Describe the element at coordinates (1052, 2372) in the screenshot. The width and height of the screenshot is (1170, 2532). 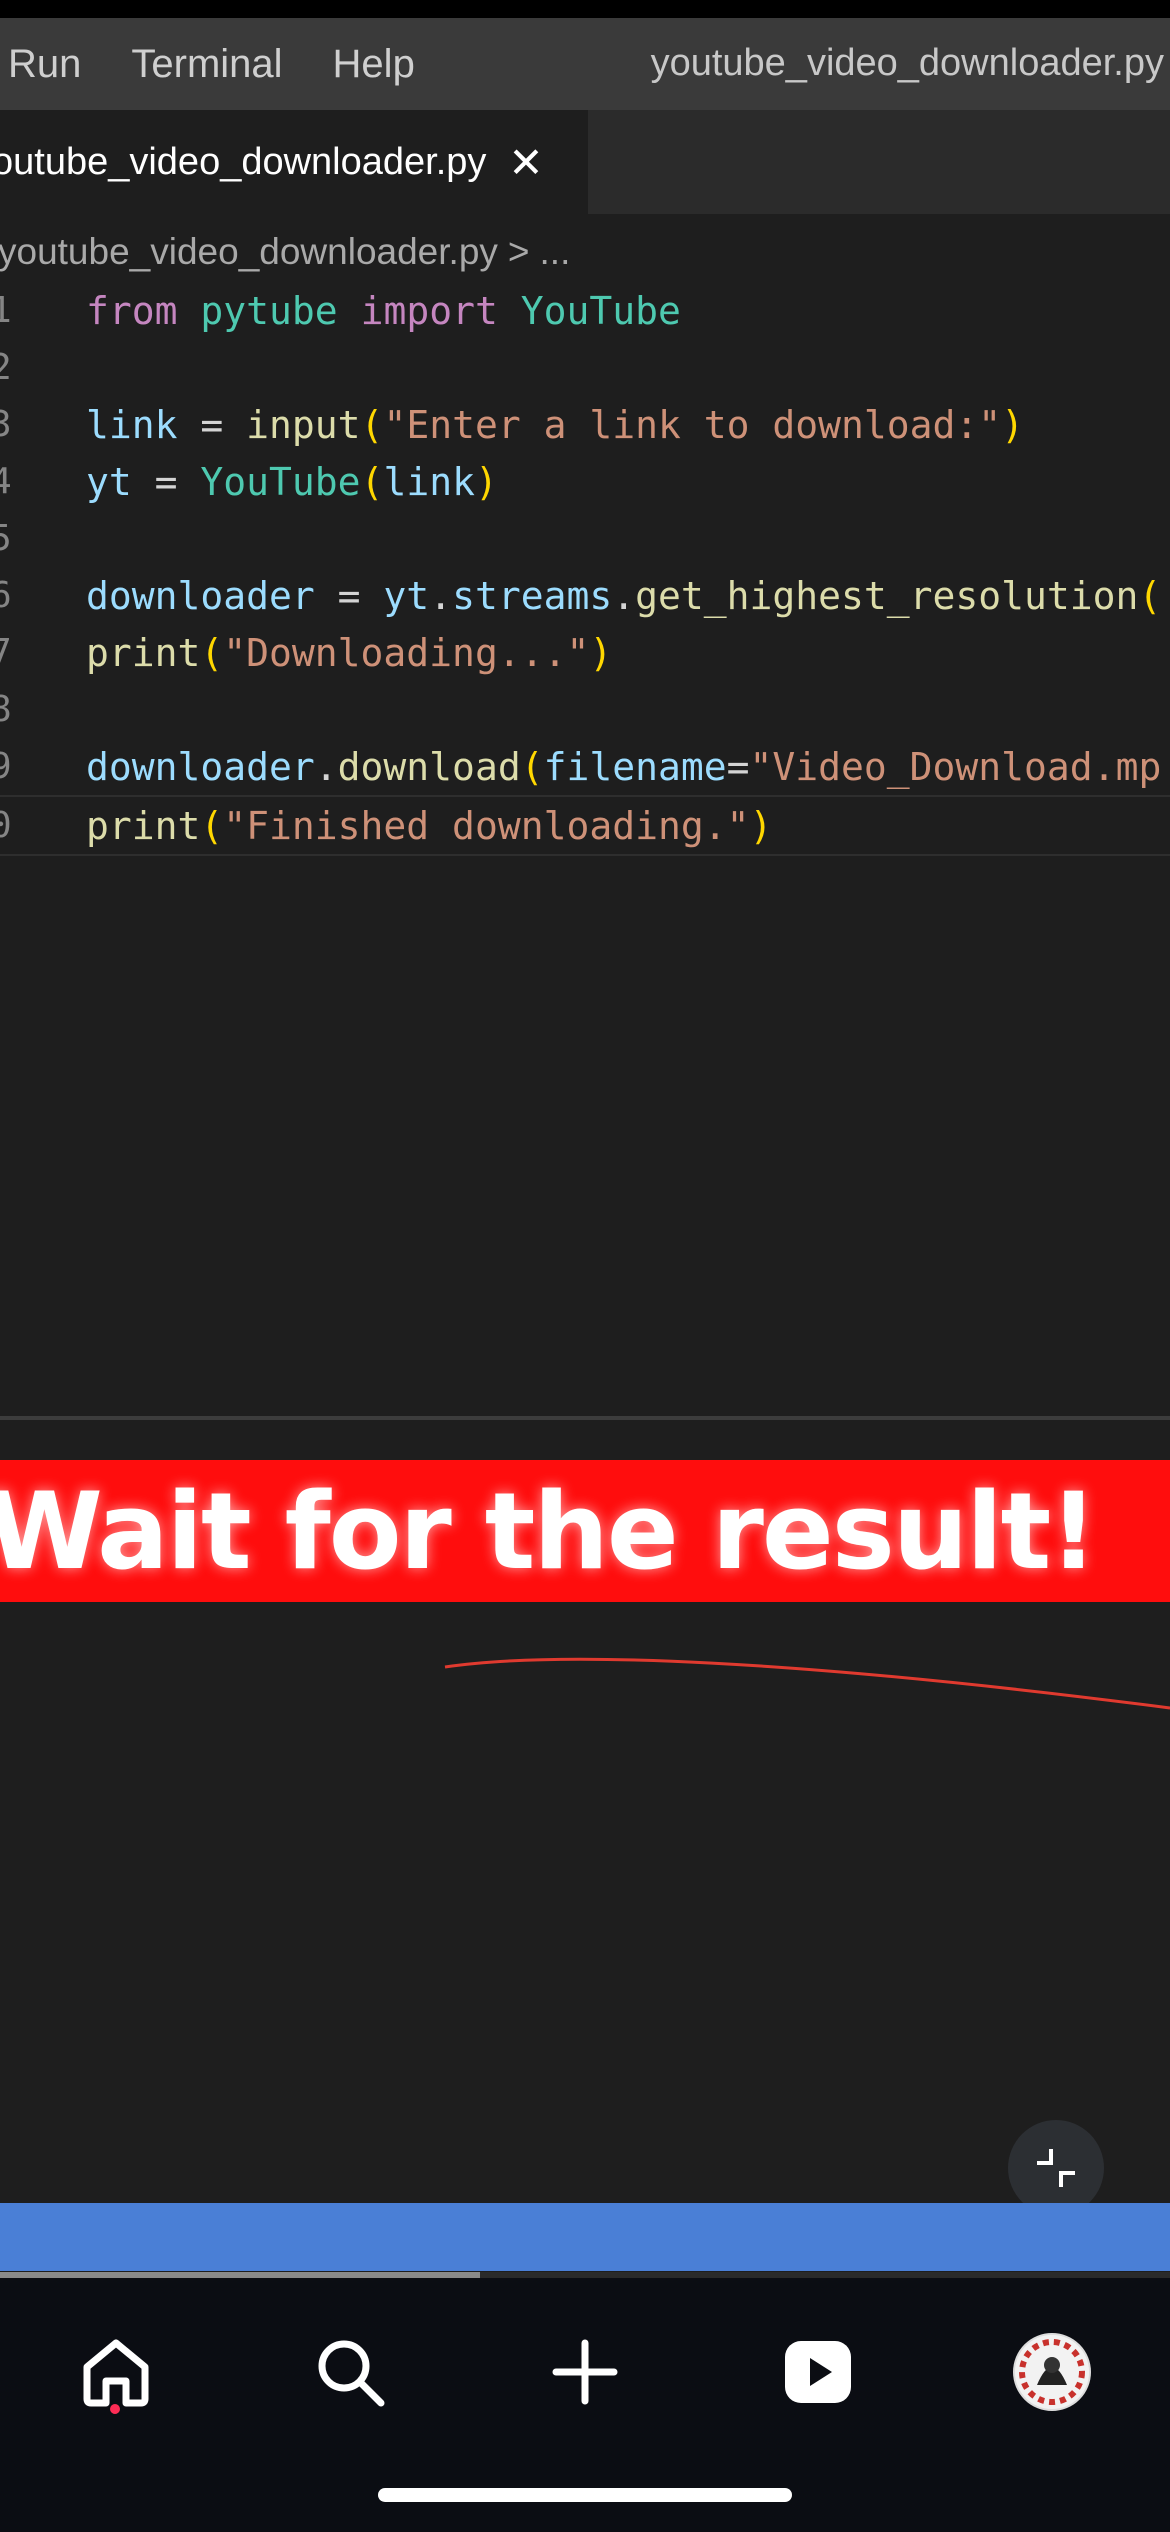
I see `profile-avatar` at that location.